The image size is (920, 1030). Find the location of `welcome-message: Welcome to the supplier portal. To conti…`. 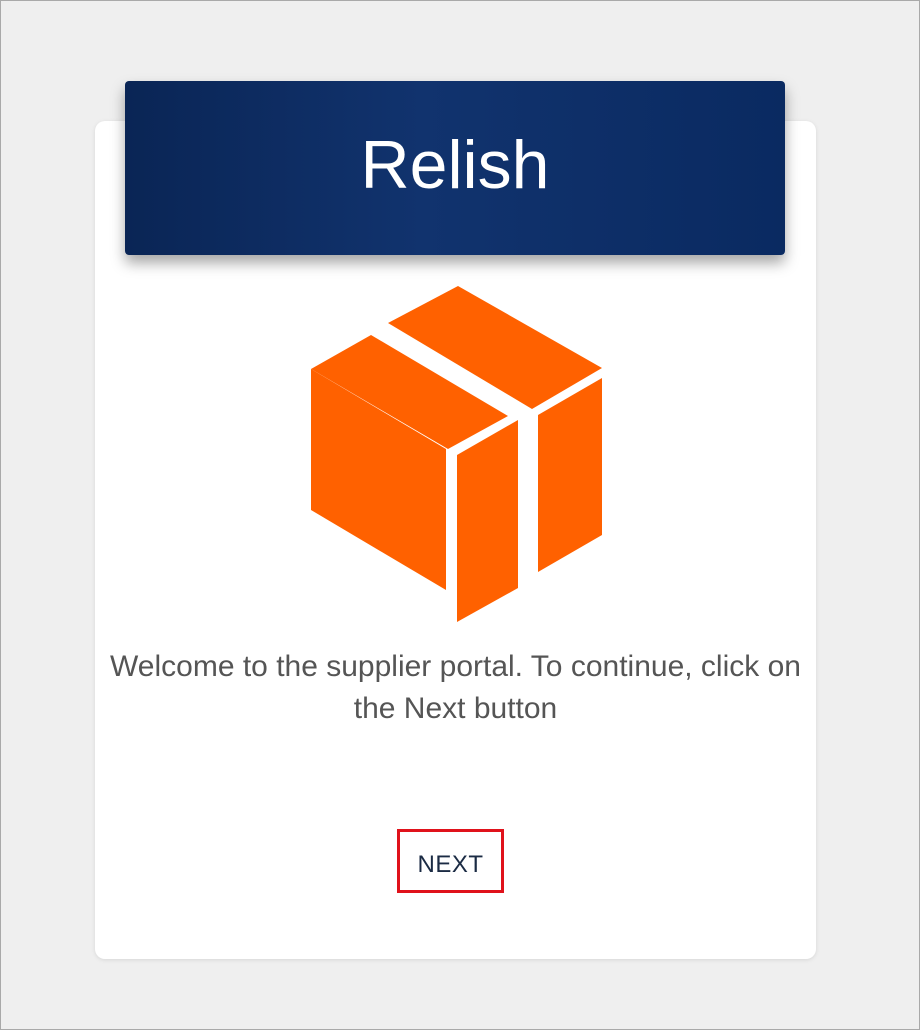

welcome-message: Welcome to the supplier portal. To conti… is located at coordinates (455, 687).